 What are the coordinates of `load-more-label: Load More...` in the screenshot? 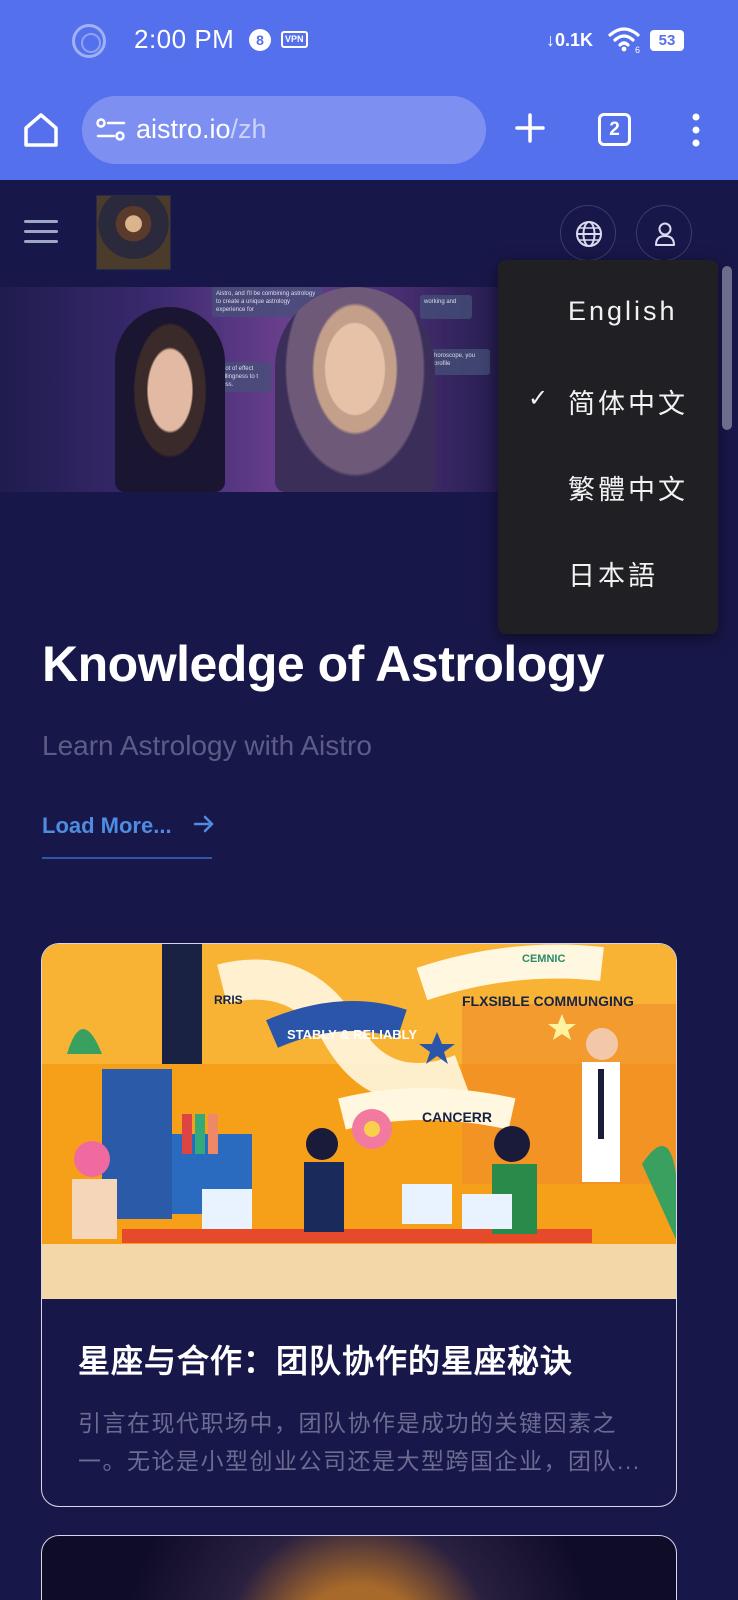 It's located at (107, 825).